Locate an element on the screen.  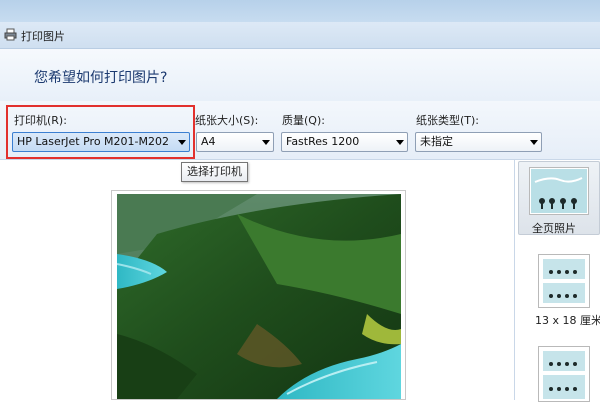
layout-item-third is located at coordinates (564, 374).